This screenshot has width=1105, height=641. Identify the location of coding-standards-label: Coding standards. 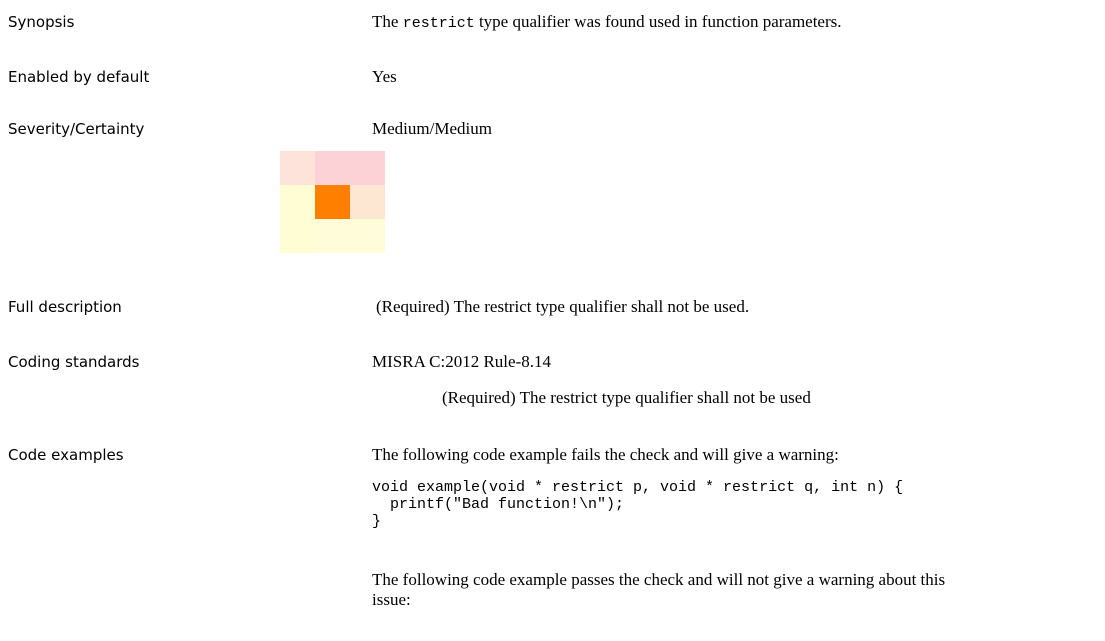
(74, 362).